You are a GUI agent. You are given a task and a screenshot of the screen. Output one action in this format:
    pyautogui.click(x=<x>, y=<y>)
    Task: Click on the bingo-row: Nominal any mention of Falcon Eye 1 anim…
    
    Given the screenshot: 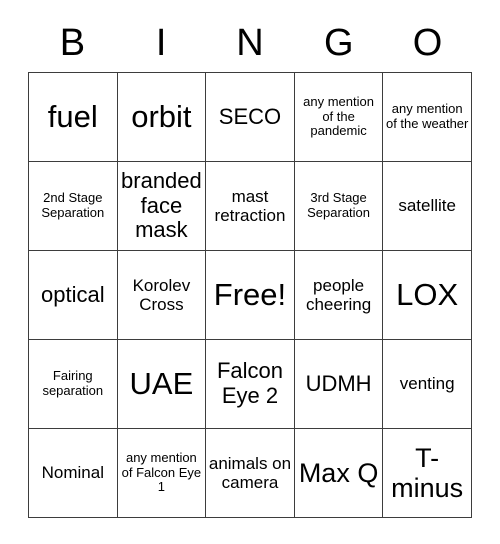 What is the action you would take?
    pyautogui.click(x=250, y=473)
    